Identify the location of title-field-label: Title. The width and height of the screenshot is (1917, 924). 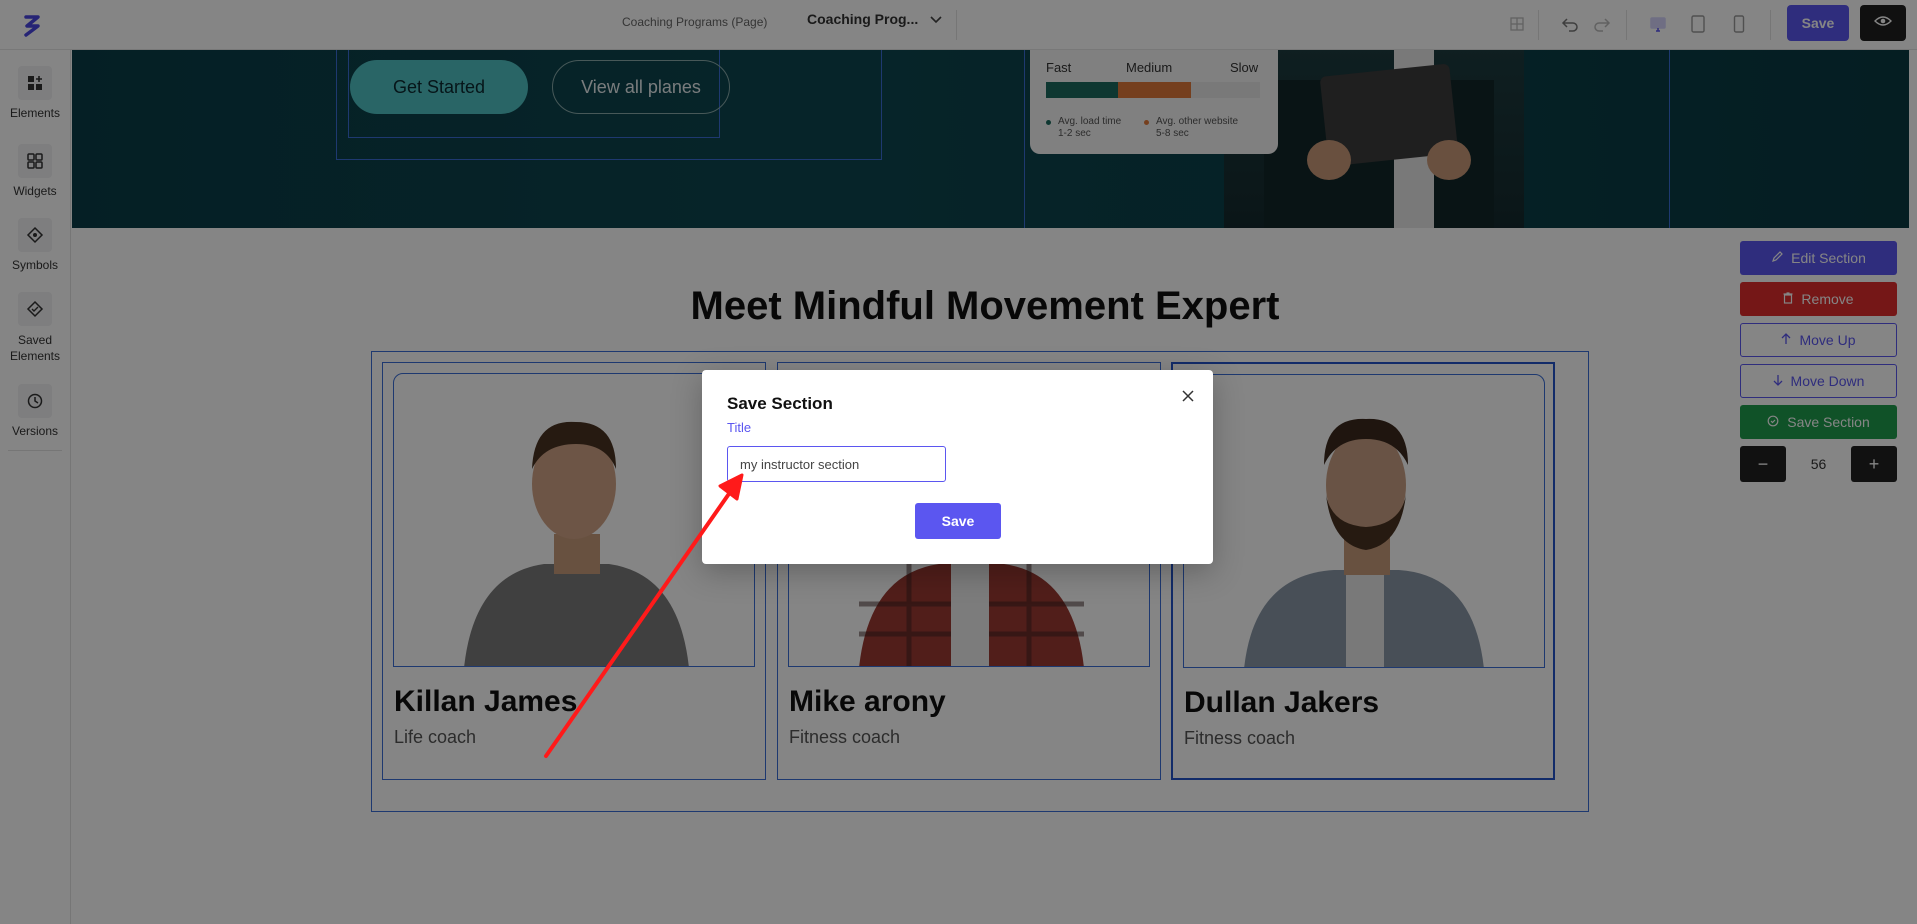
(739, 427).